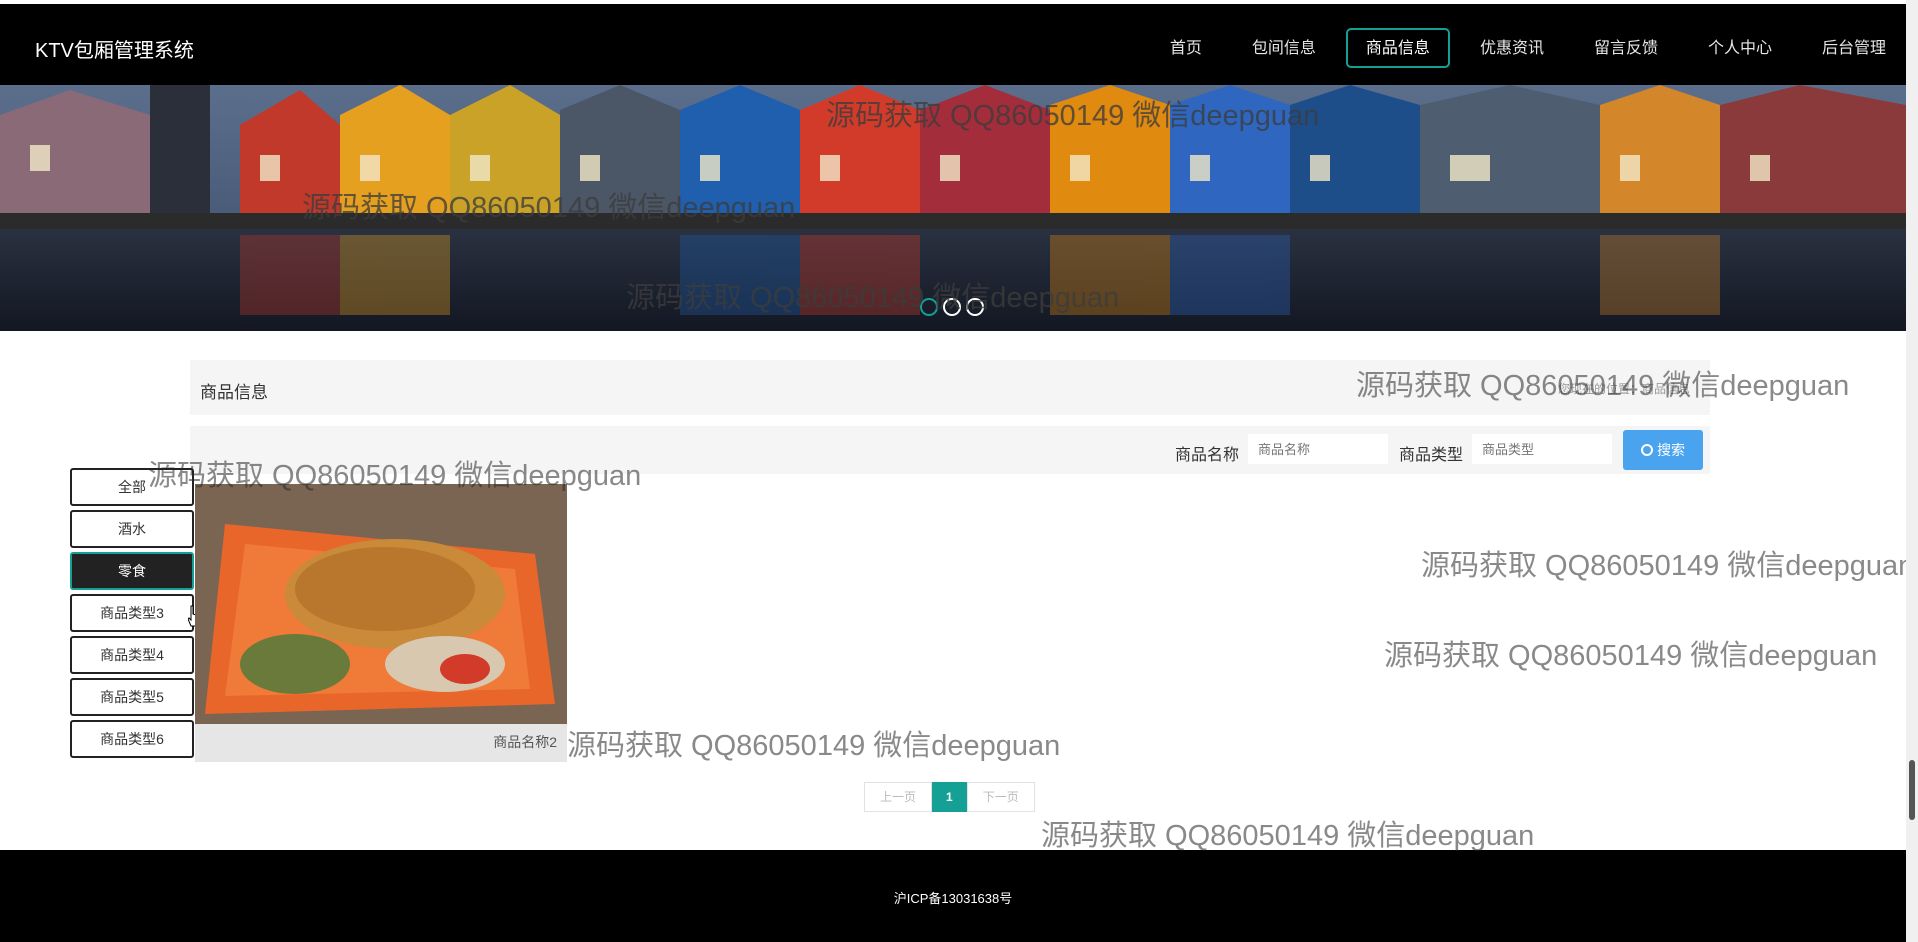 The image size is (1918, 942). I want to click on search-icon, so click(1647, 450).